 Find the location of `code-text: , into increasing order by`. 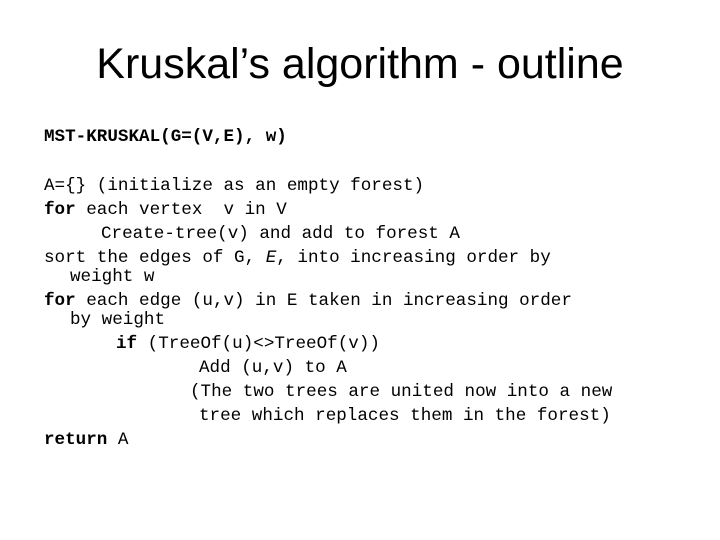

code-text: , into increasing order by is located at coordinates (413, 258).